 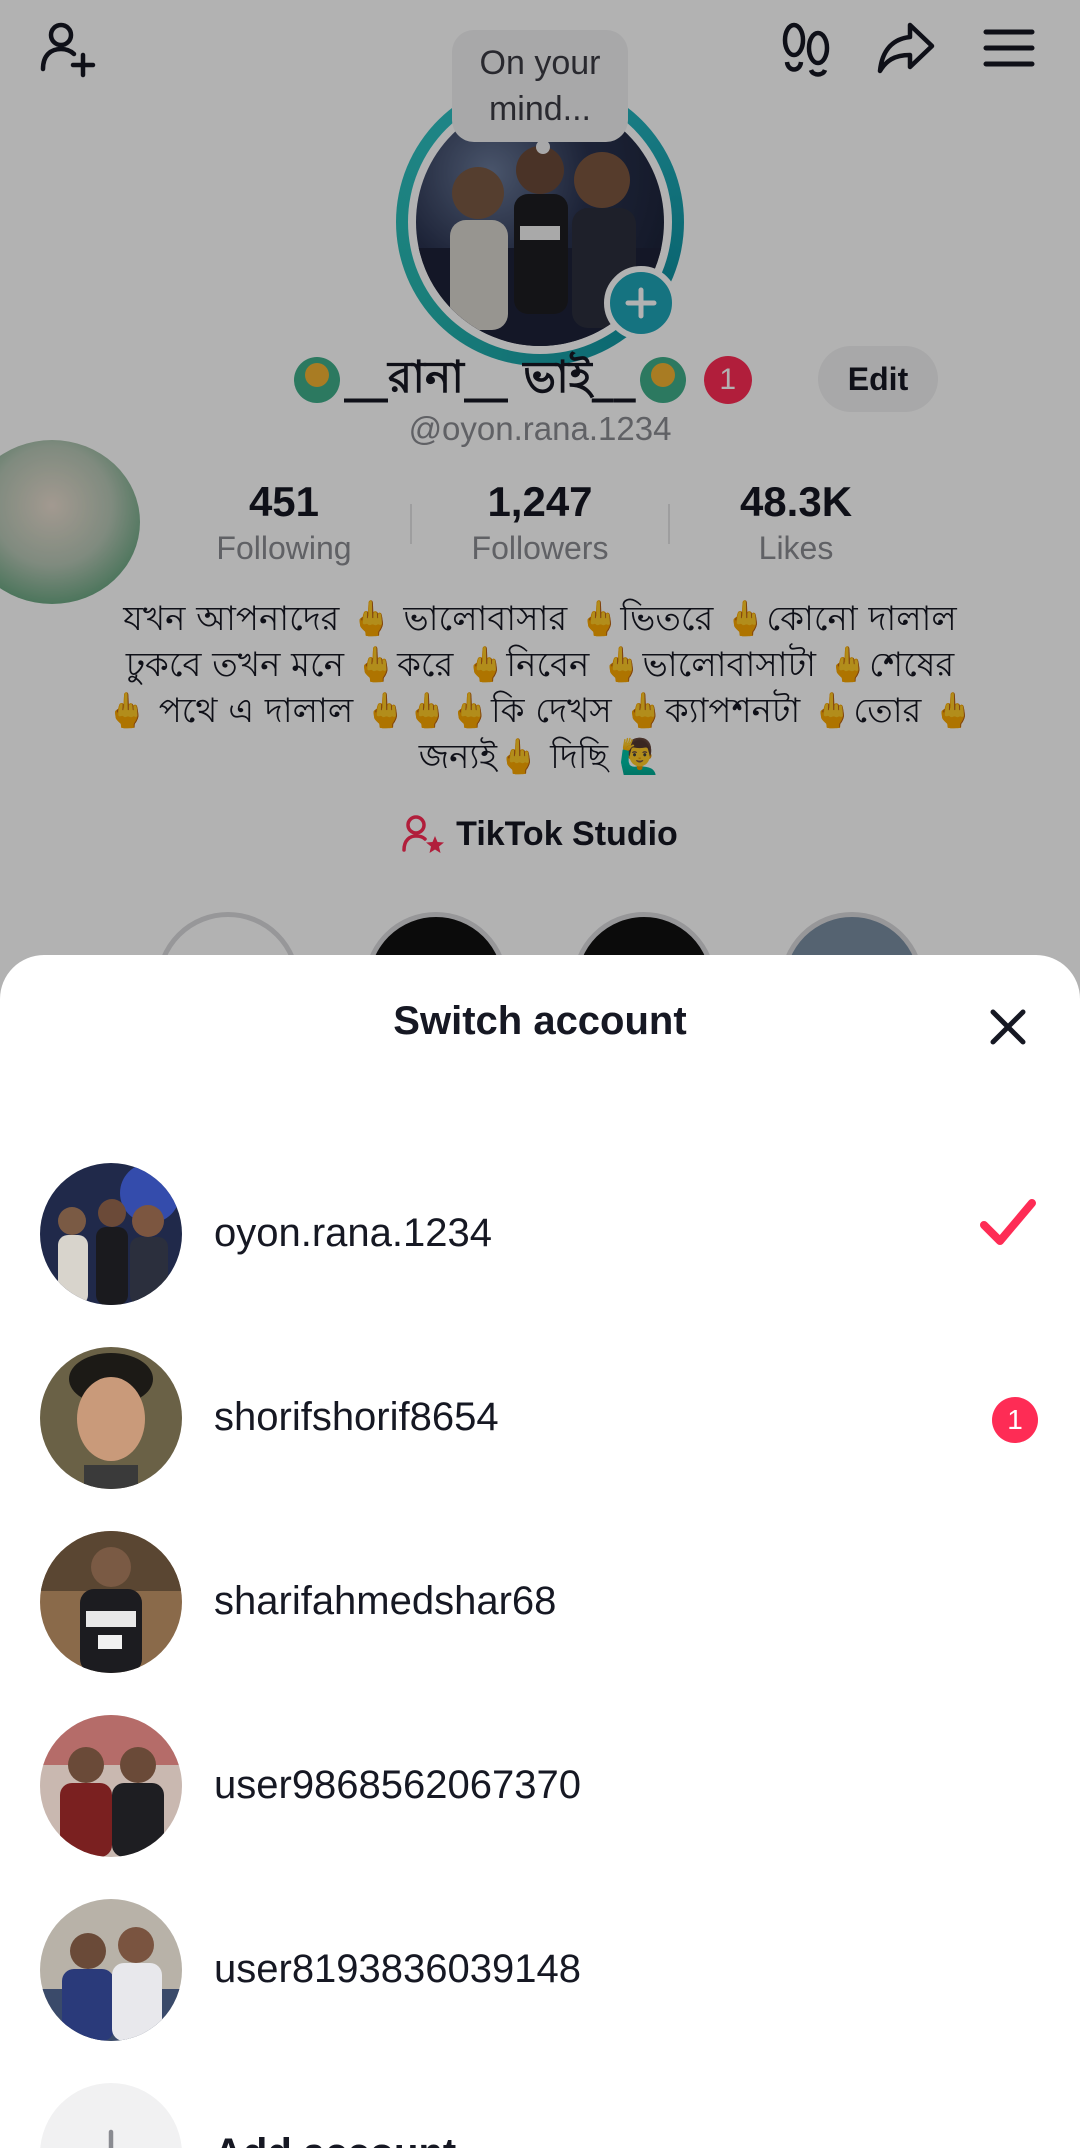 What do you see at coordinates (111, 2138) in the screenshot?
I see `plus-icon` at bounding box center [111, 2138].